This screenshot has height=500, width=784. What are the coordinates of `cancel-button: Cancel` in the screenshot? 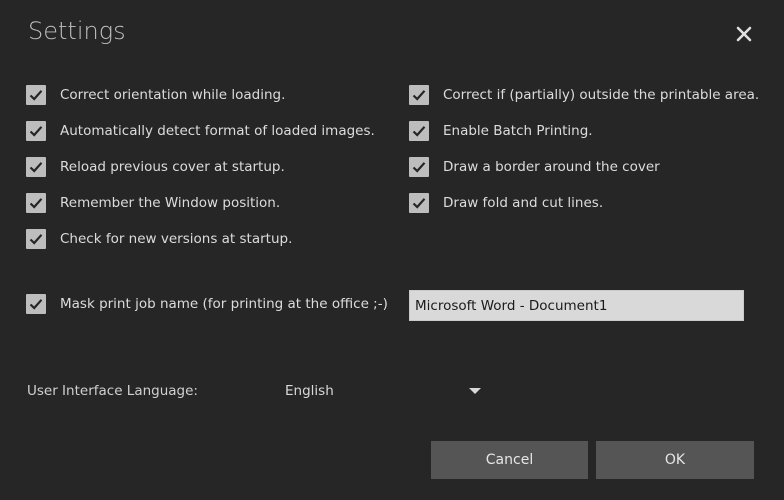 It's located at (509, 460).